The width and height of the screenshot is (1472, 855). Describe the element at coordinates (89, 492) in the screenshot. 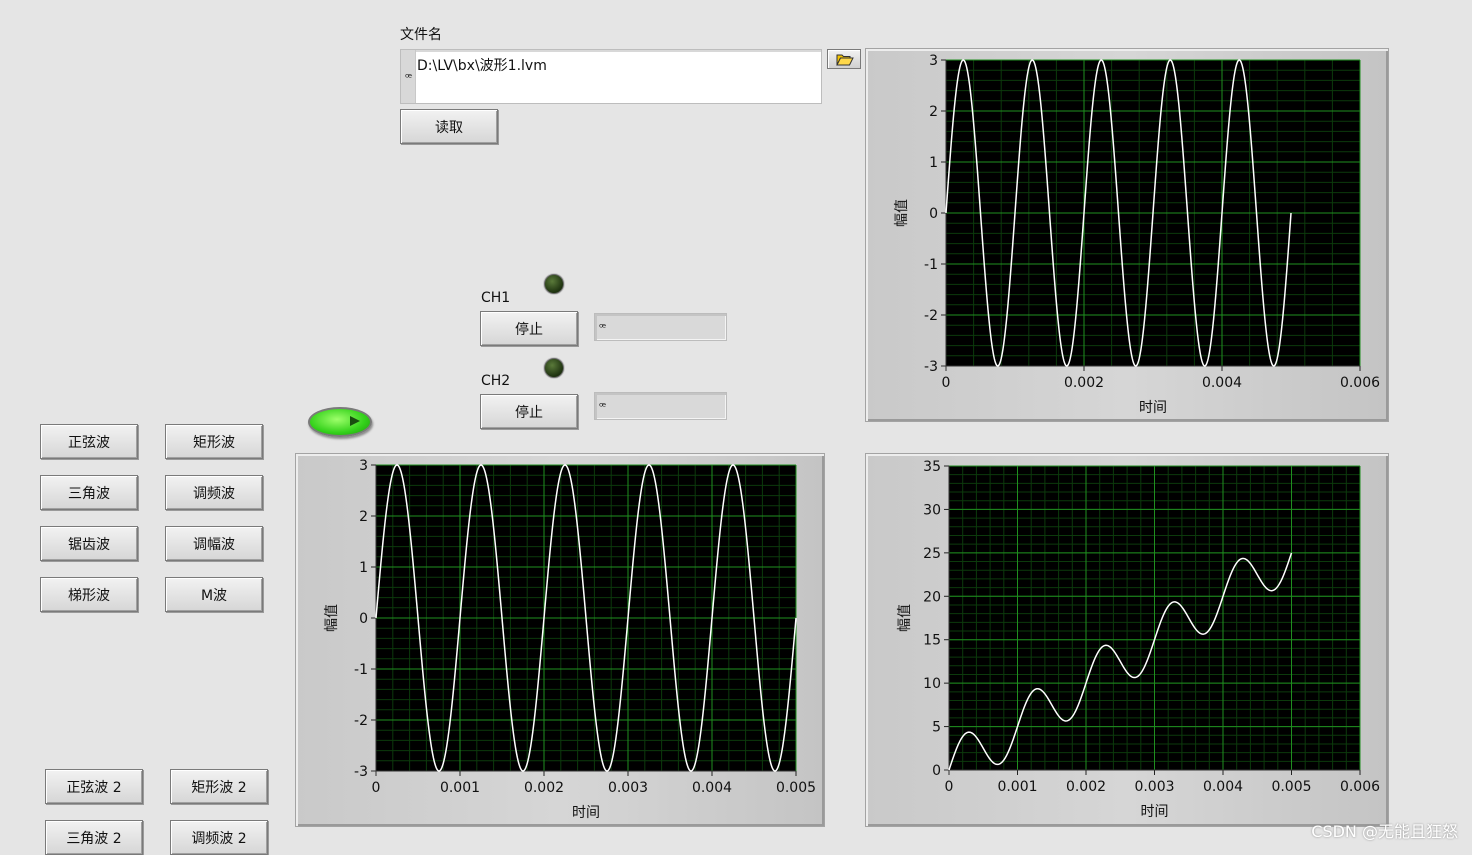

I see `triangle-wave-button: 三角波` at that location.